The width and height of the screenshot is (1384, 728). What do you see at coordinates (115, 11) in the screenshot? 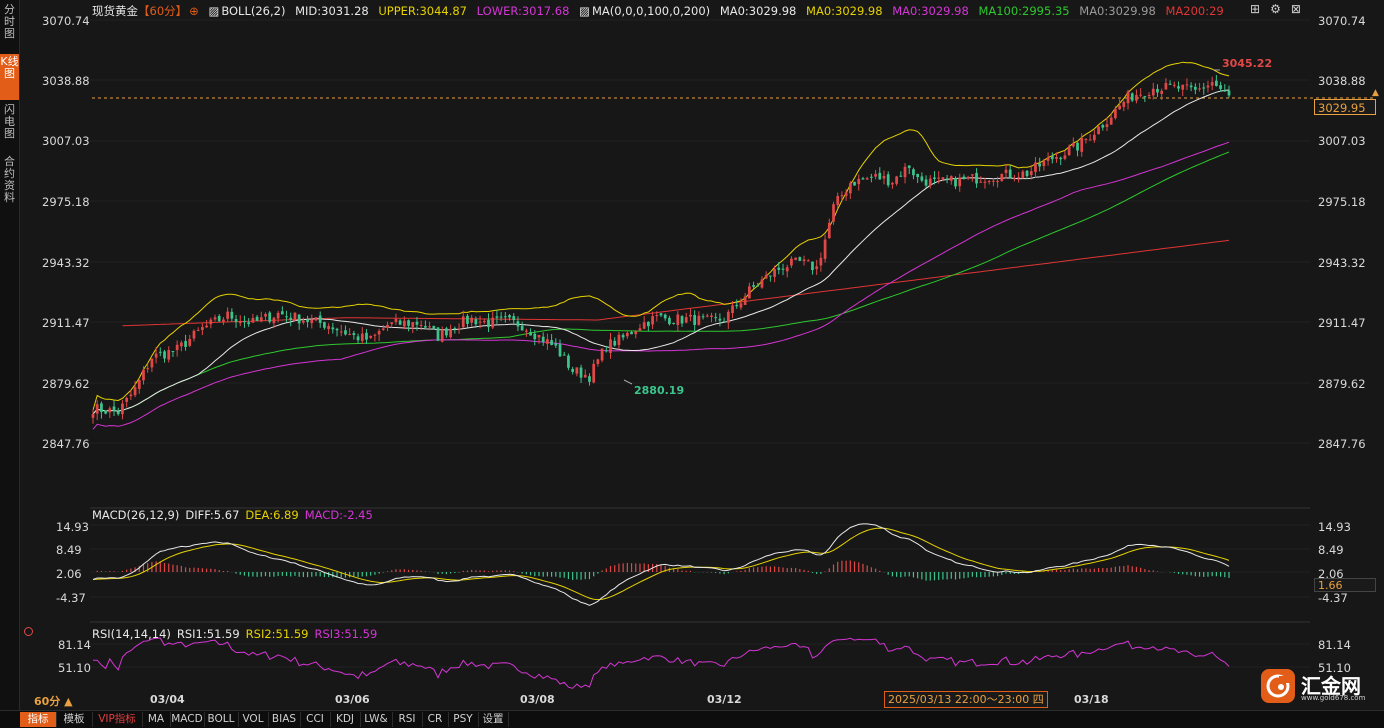
I see `symbol-name: 现货黄金` at bounding box center [115, 11].